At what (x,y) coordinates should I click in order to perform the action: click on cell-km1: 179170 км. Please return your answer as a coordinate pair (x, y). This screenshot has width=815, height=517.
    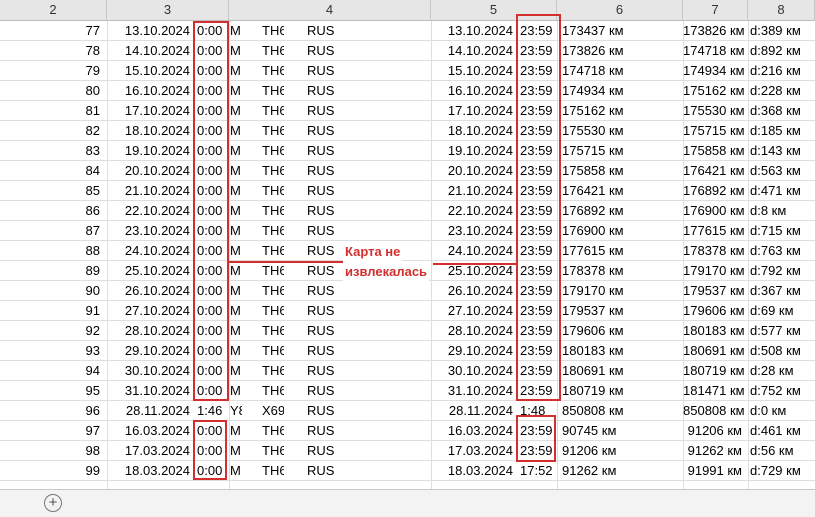
    Looking at the image, I should click on (621, 290).